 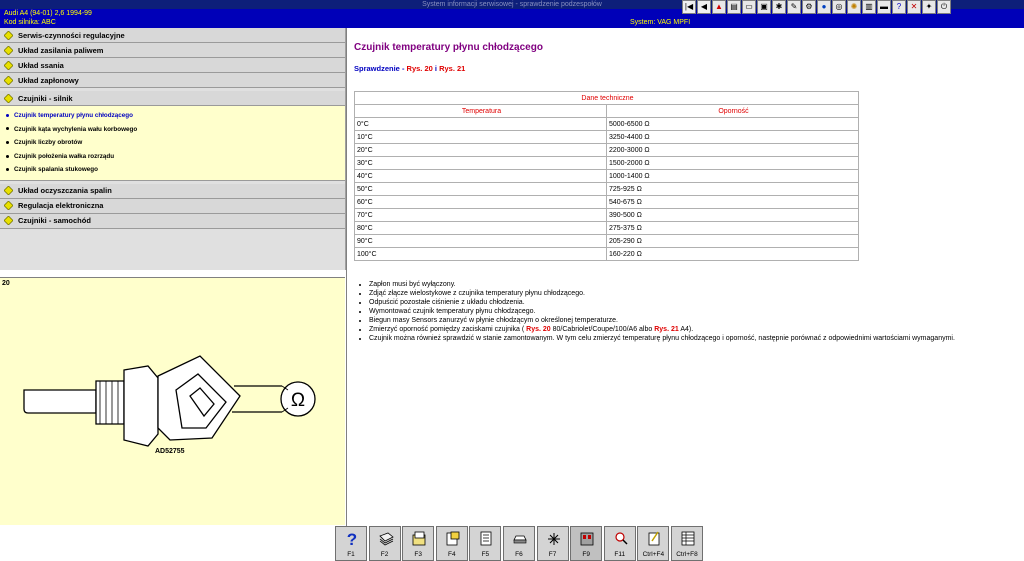 I want to click on print-icon: ▥, so click(x=869, y=7).